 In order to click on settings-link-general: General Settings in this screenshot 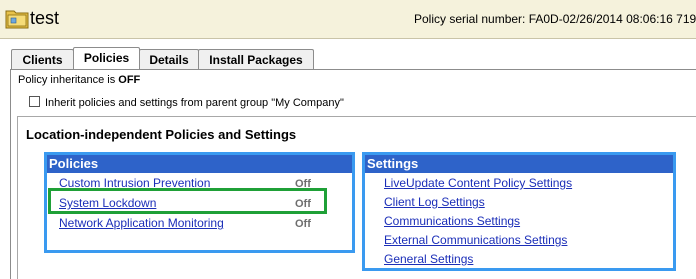, I will do `click(428, 259)`.